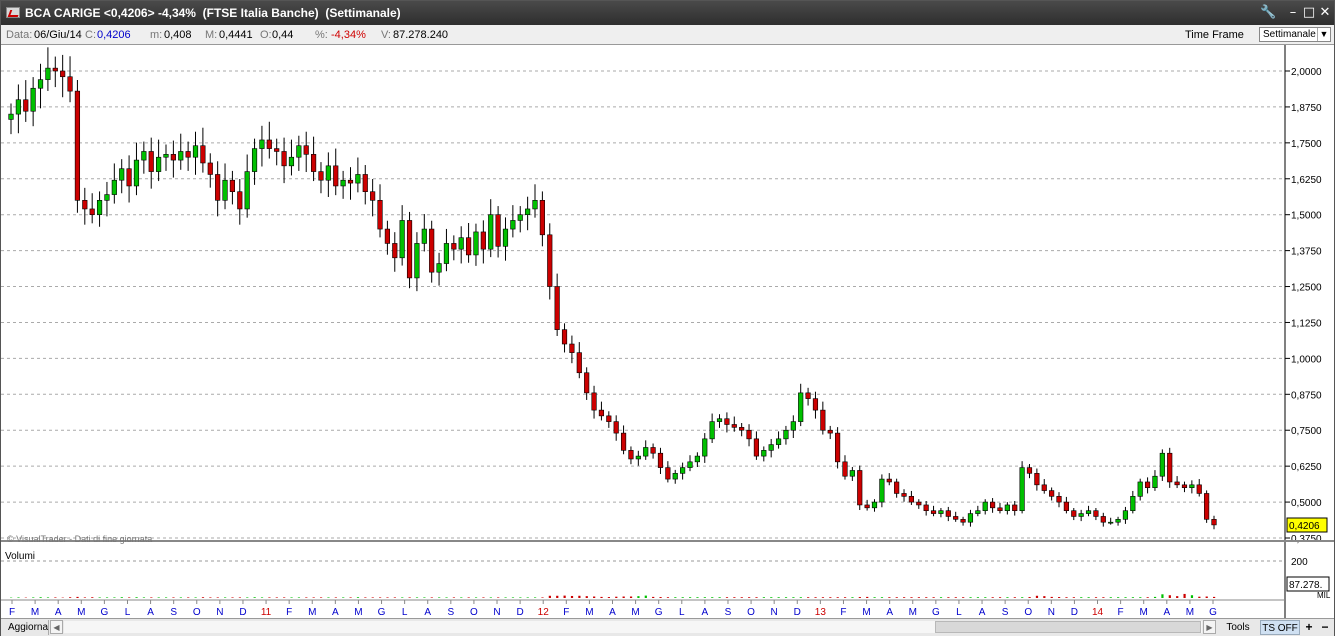 Image resolution: width=1335 pixels, height=636 pixels. I want to click on price-tick-label: 1,2500, so click(1306, 288).